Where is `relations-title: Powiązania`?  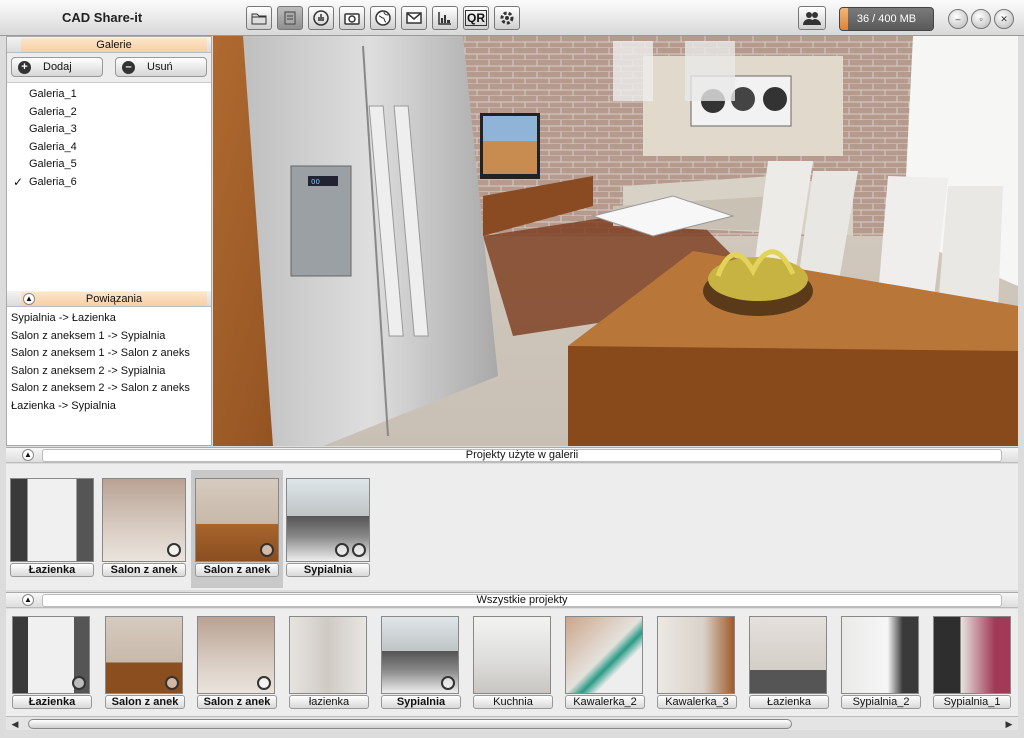
relations-title: Powiązania is located at coordinates (114, 299).